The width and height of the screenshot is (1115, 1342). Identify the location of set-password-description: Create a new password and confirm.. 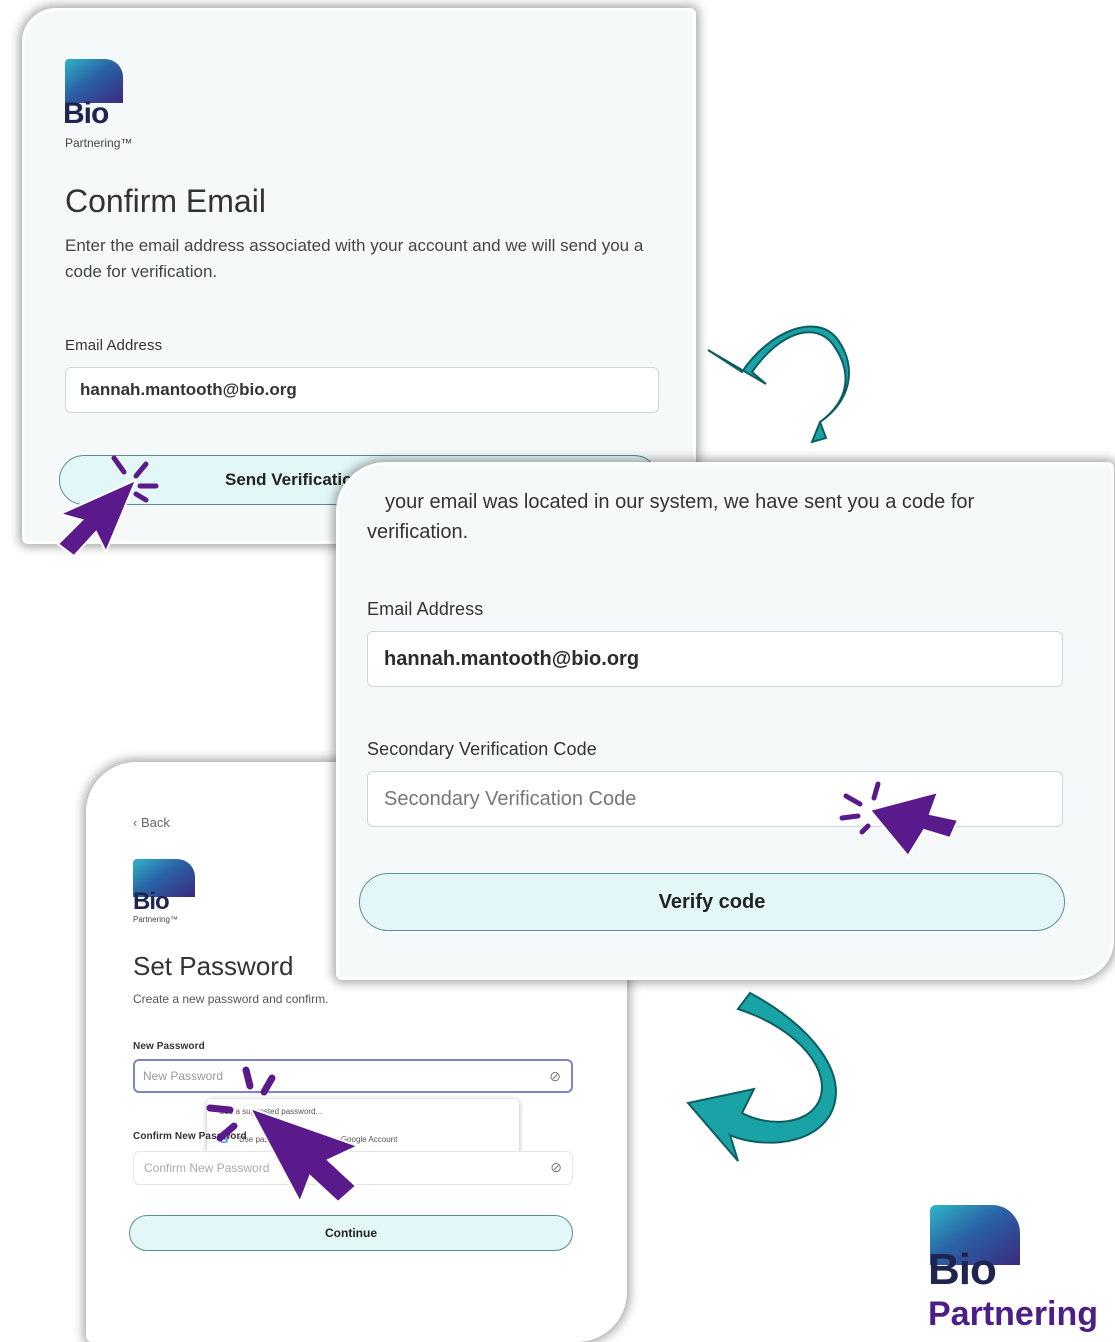
(231, 999).